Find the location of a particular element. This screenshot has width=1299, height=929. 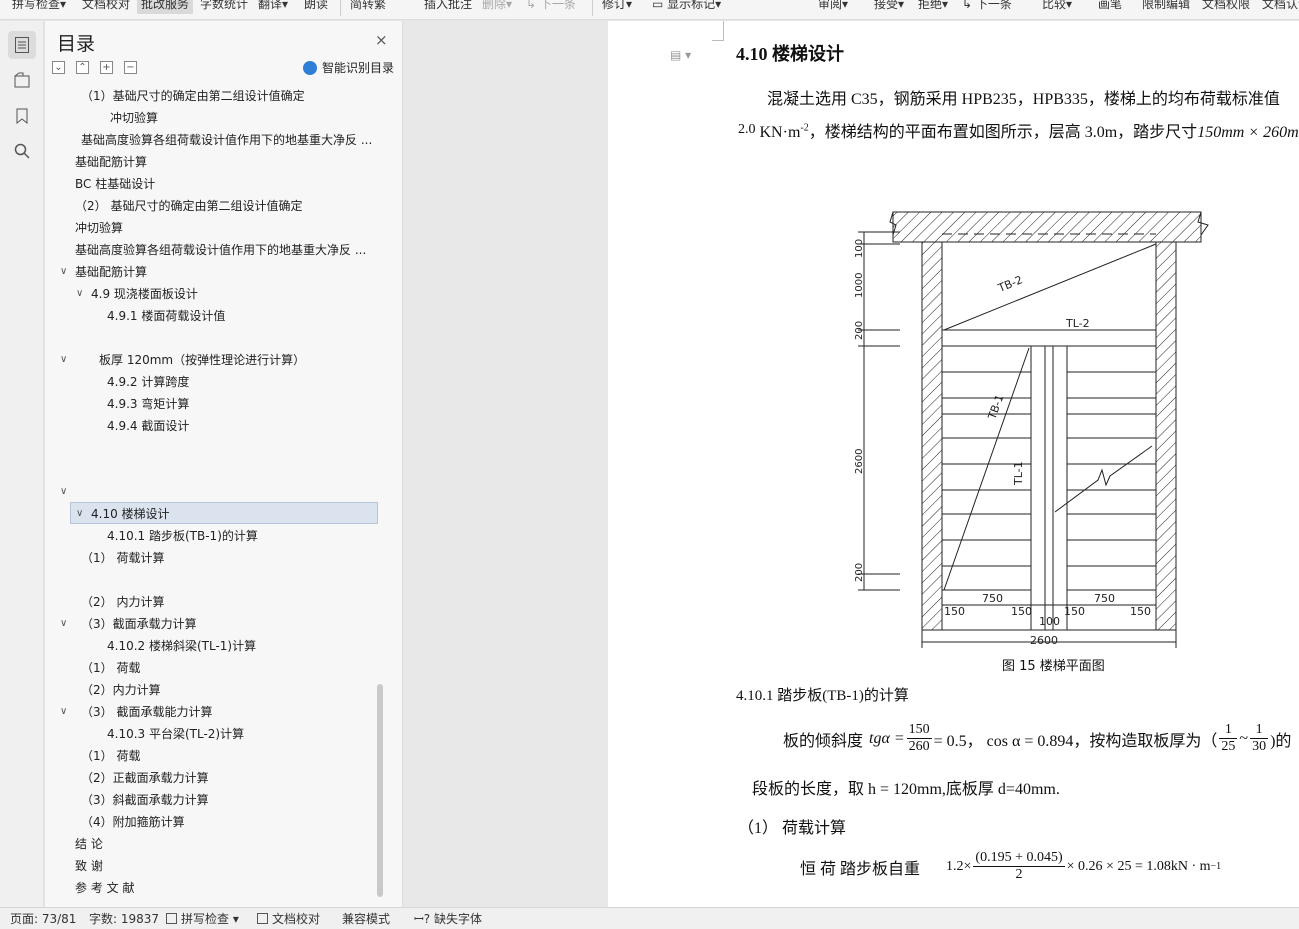

label-tl2: TL-2 is located at coordinates (1077, 323).